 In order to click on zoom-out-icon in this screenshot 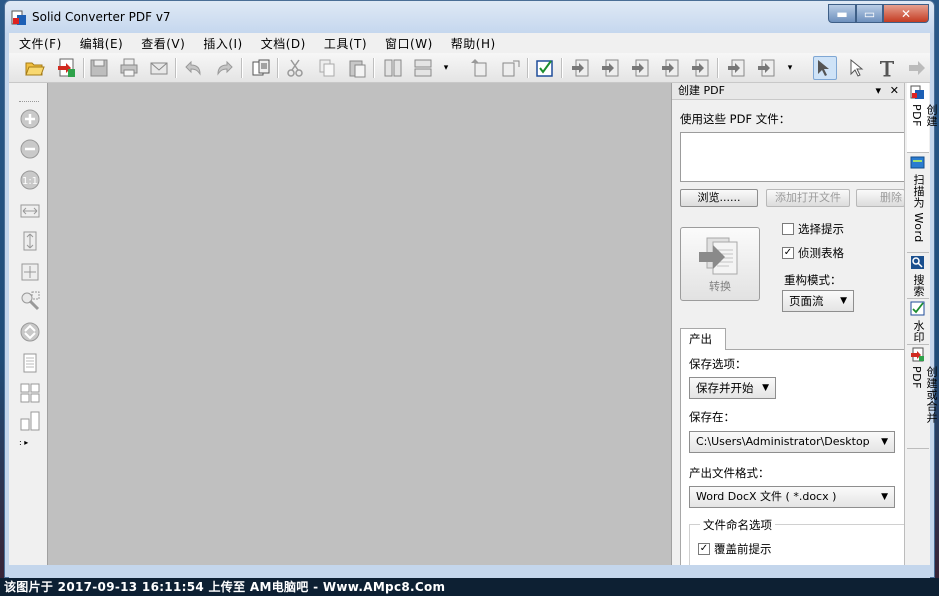, I will do `click(30, 149)`.